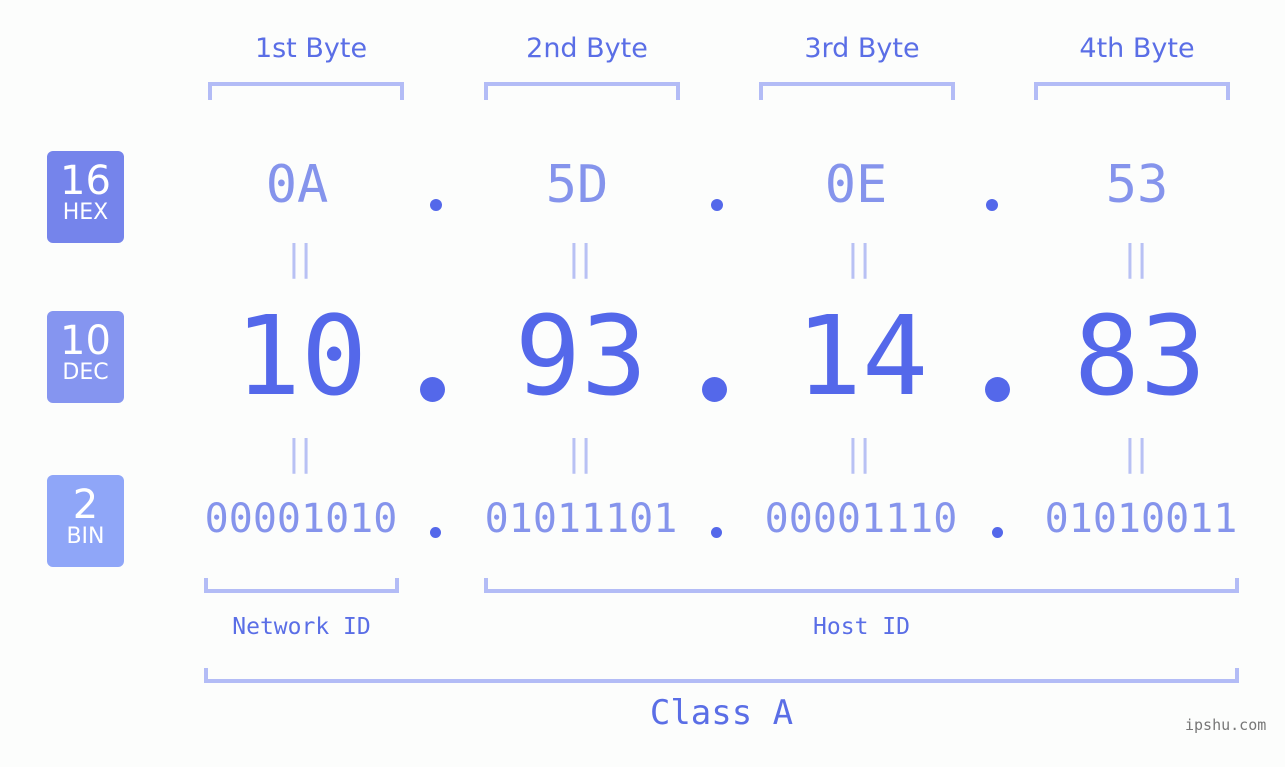 Image resolution: width=1285 pixels, height=767 pixels. What do you see at coordinates (301, 585) in the screenshot?
I see `network-id-bracket` at bounding box center [301, 585].